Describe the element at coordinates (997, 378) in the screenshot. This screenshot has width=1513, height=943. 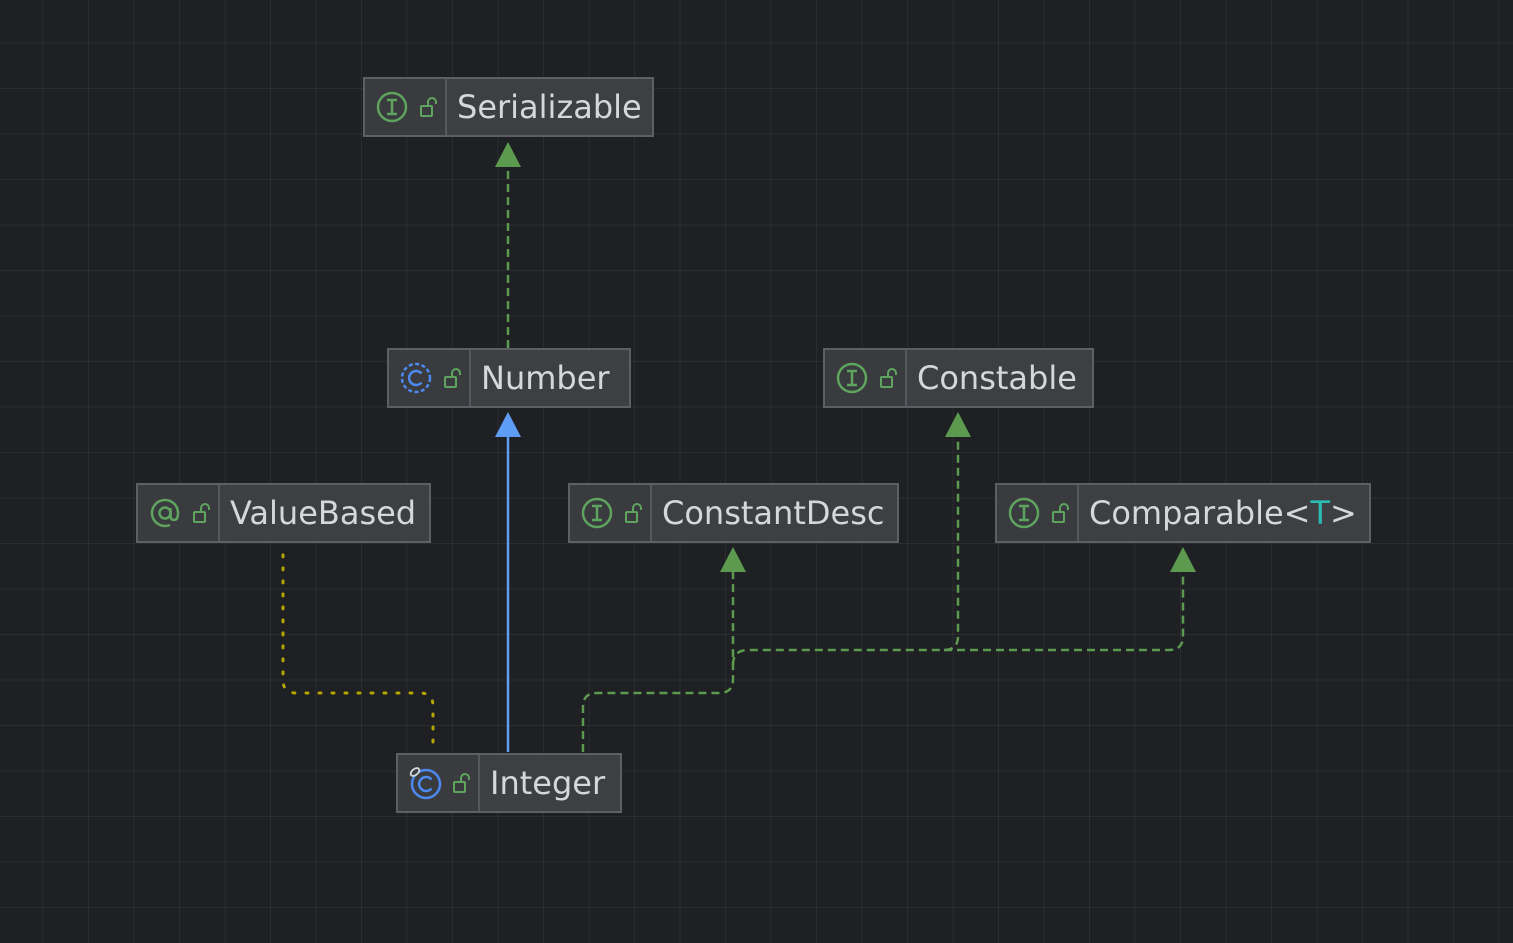
I see `node-label: Constable` at that location.